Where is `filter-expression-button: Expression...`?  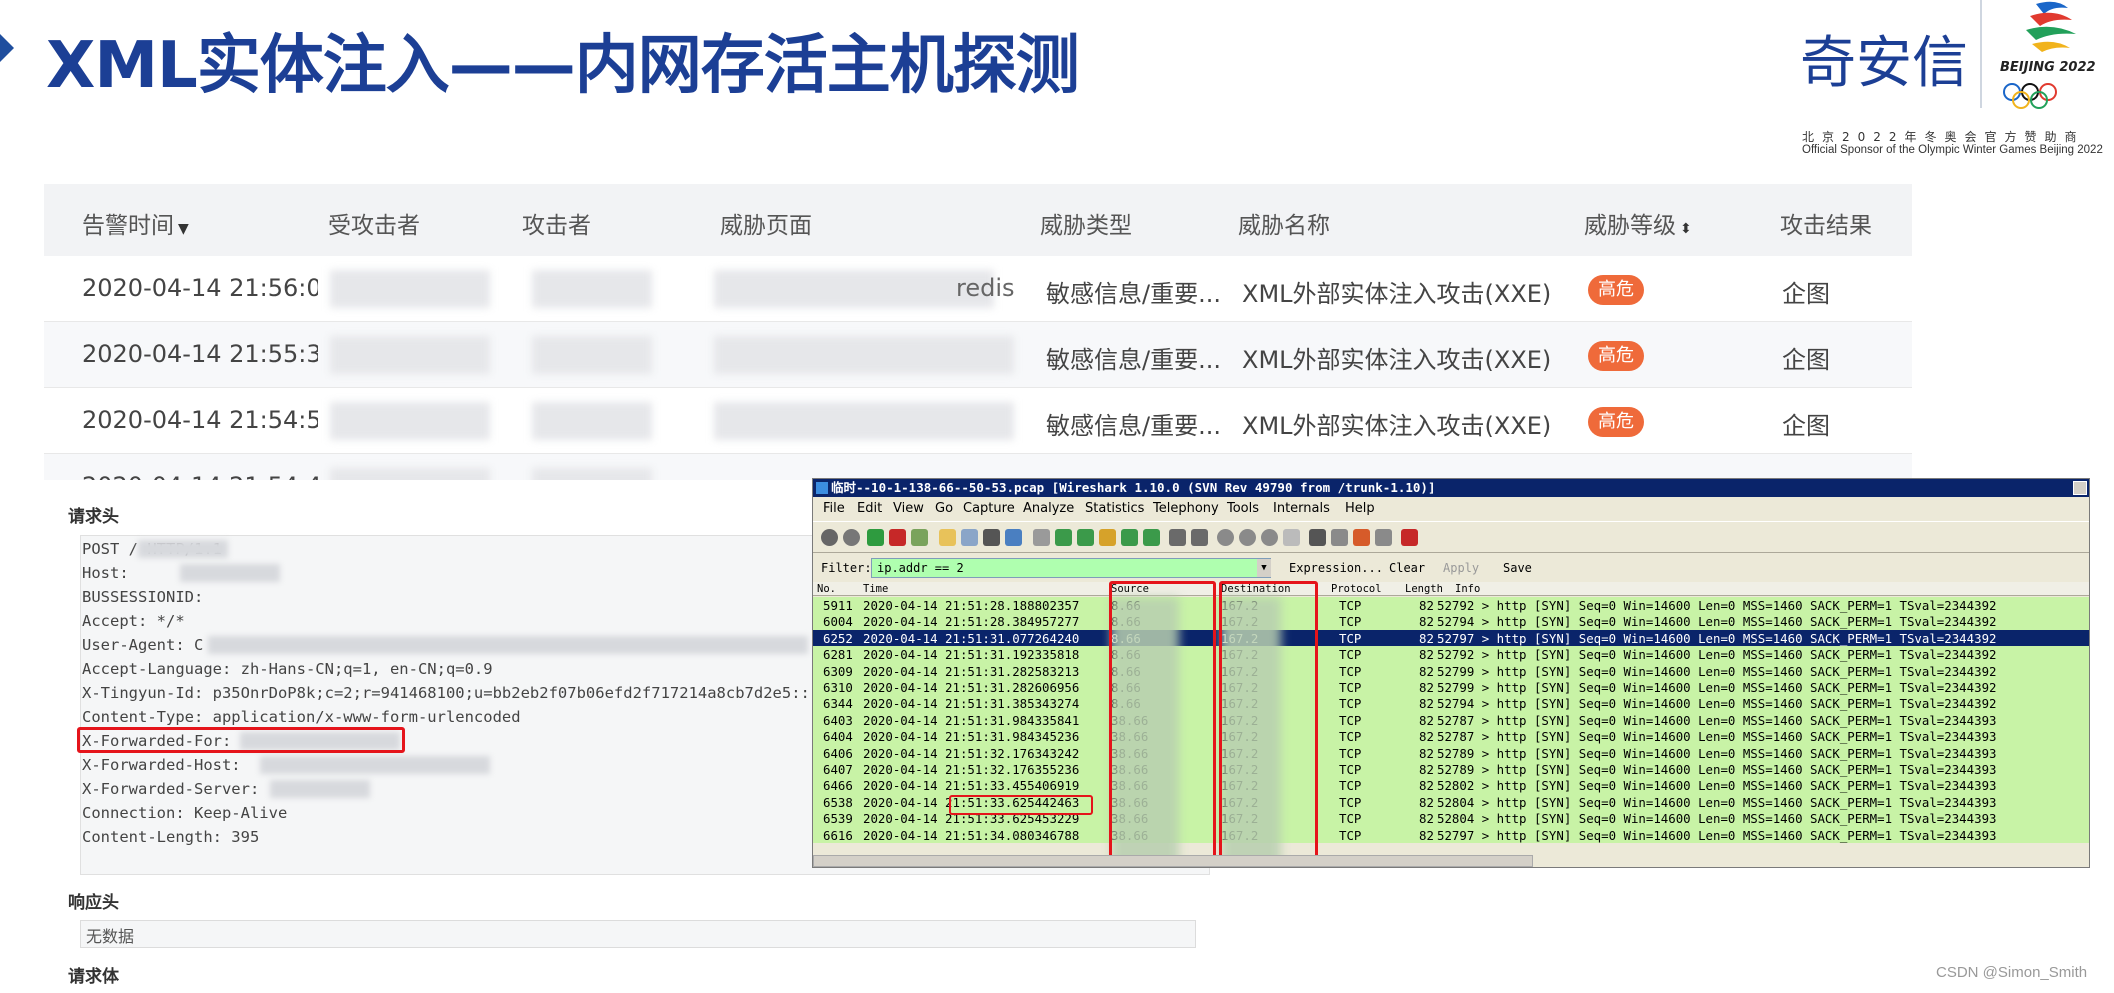
filter-expression-button: Expression... is located at coordinates (1336, 568).